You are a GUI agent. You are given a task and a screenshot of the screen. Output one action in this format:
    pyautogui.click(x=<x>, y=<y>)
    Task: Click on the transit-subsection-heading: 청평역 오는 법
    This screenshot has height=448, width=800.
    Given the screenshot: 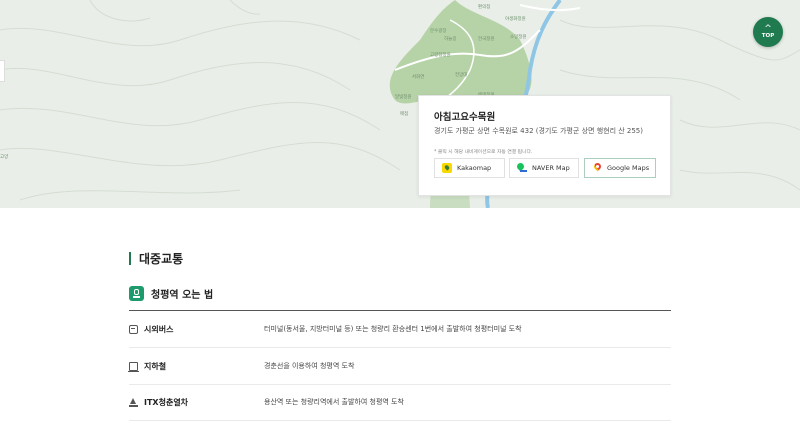 What is the action you would take?
    pyautogui.click(x=171, y=293)
    